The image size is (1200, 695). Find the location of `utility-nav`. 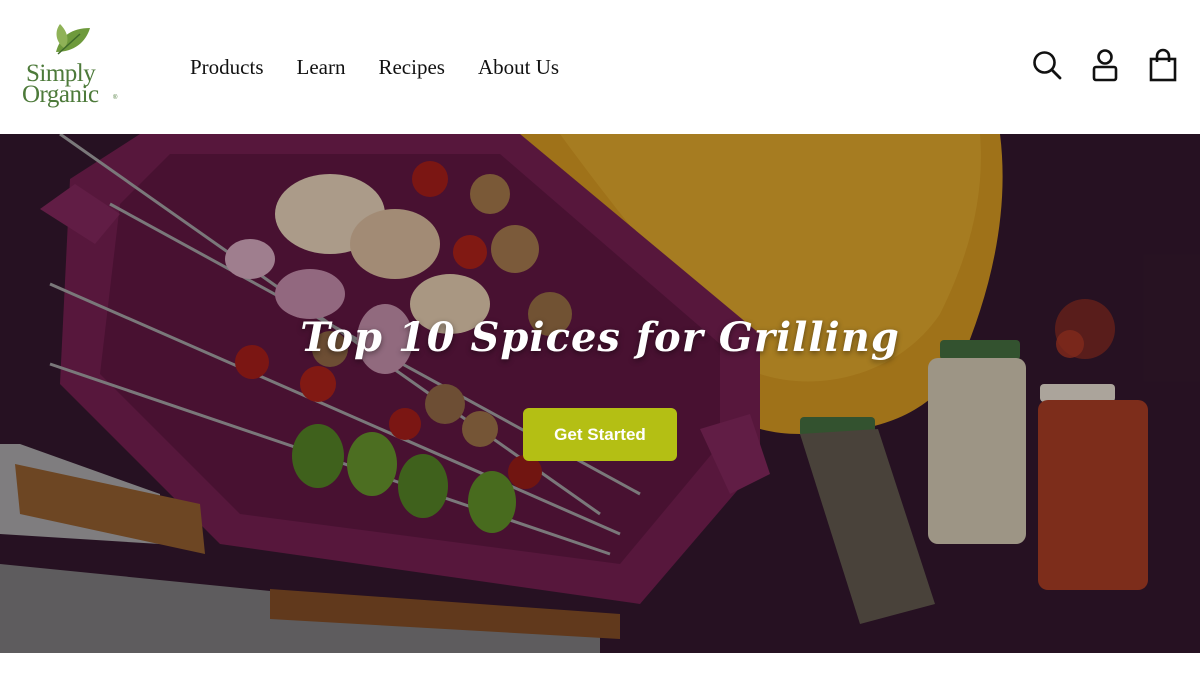

utility-nav is located at coordinates (1105, 65).